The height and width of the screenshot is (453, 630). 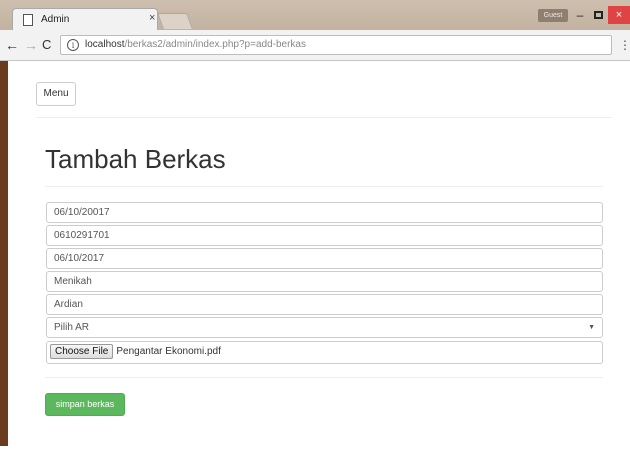 I want to click on save-button: simpan berkas, so click(x=85, y=404).